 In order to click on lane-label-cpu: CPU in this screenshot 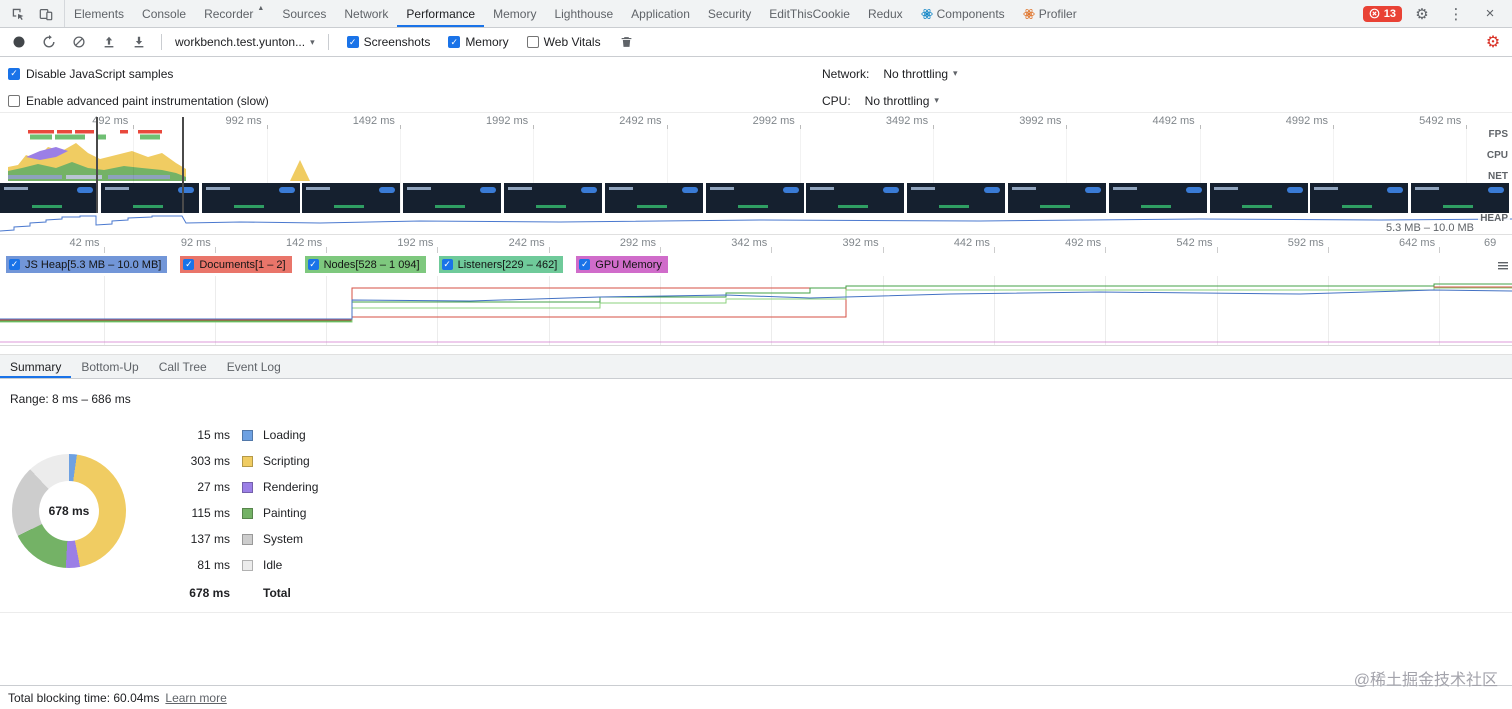, I will do `click(1497, 156)`.